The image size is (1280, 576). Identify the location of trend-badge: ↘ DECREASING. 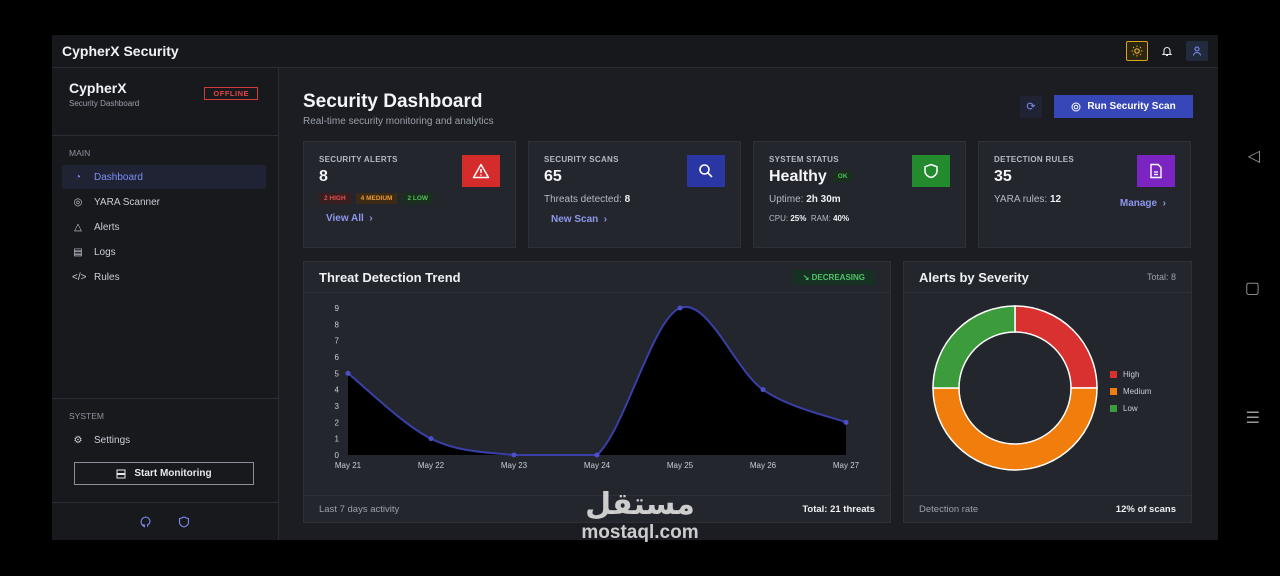
(833, 277).